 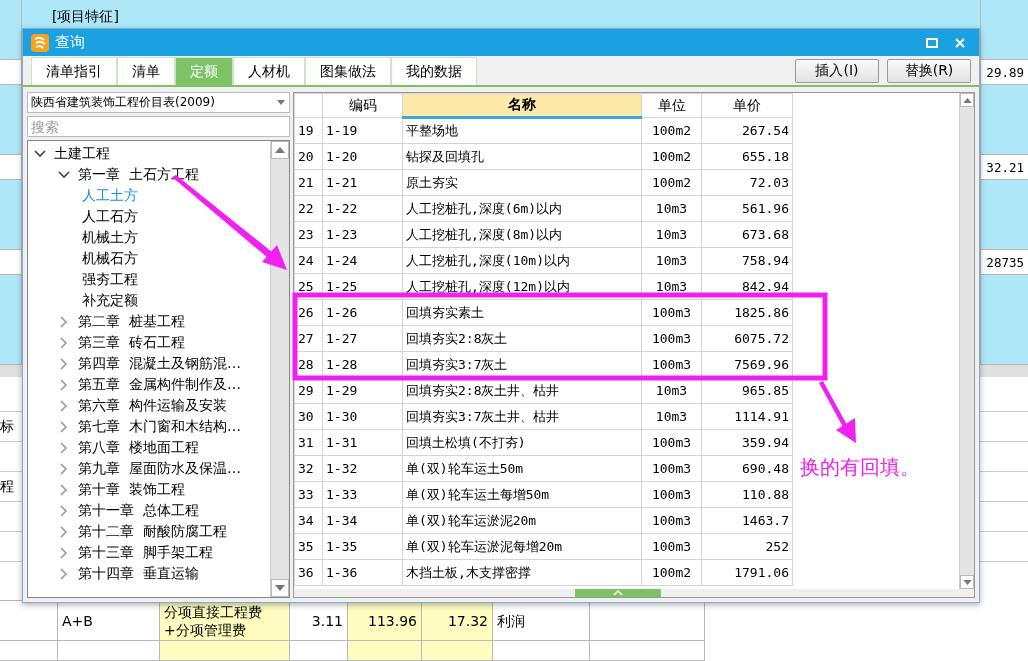 I want to click on table-cell: 回填夯实2:8灰土, so click(x=522, y=338).